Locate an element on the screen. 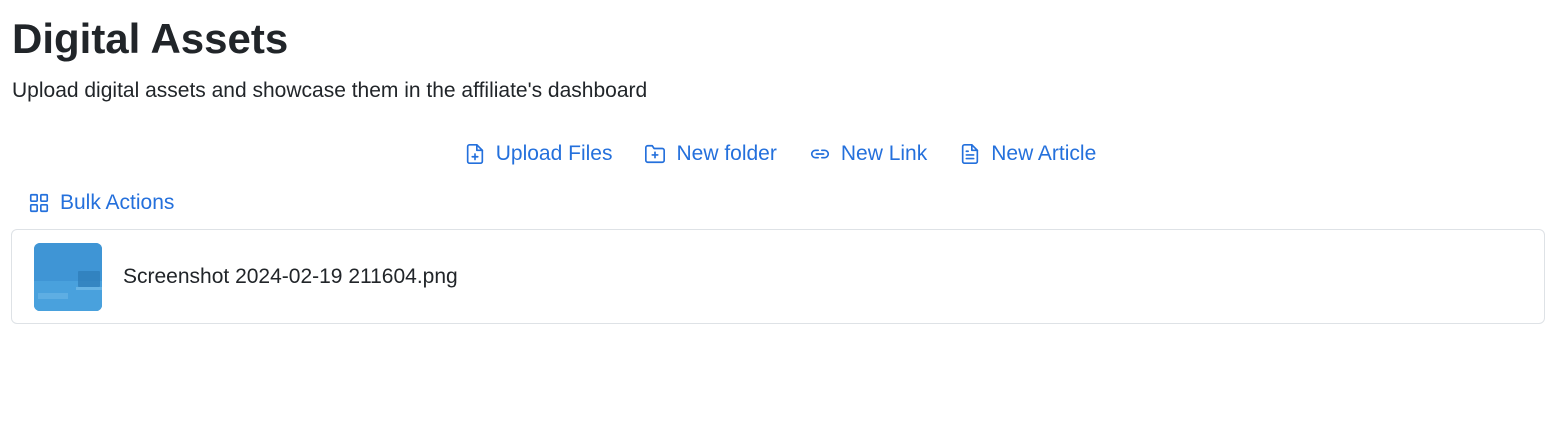 The height and width of the screenshot is (442, 1560). new-link-button: New Link is located at coordinates (868, 154).